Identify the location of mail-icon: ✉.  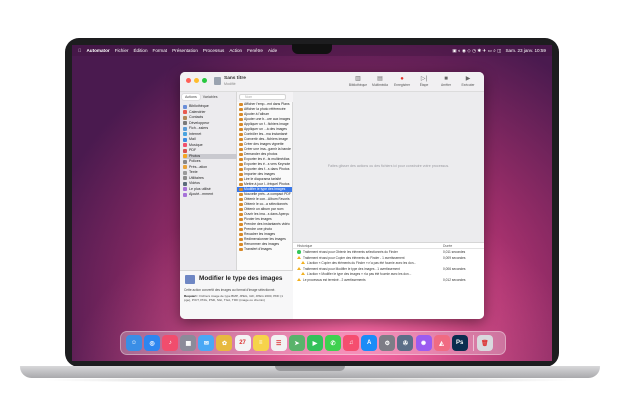
(206, 343).